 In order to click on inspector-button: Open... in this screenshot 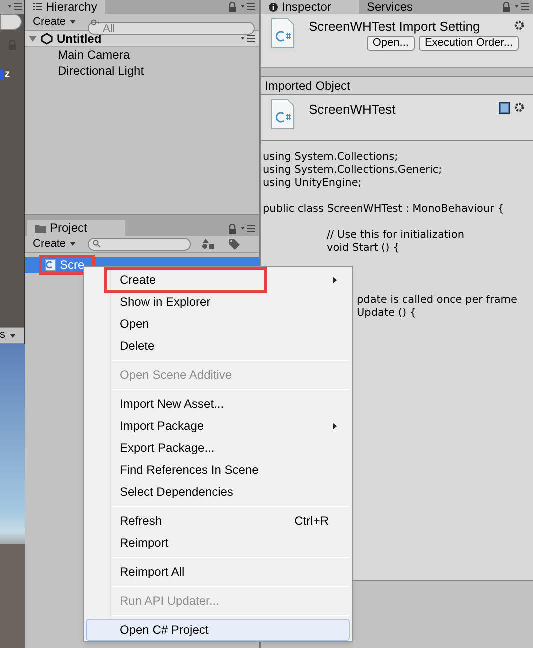, I will do `click(390, 43)`.